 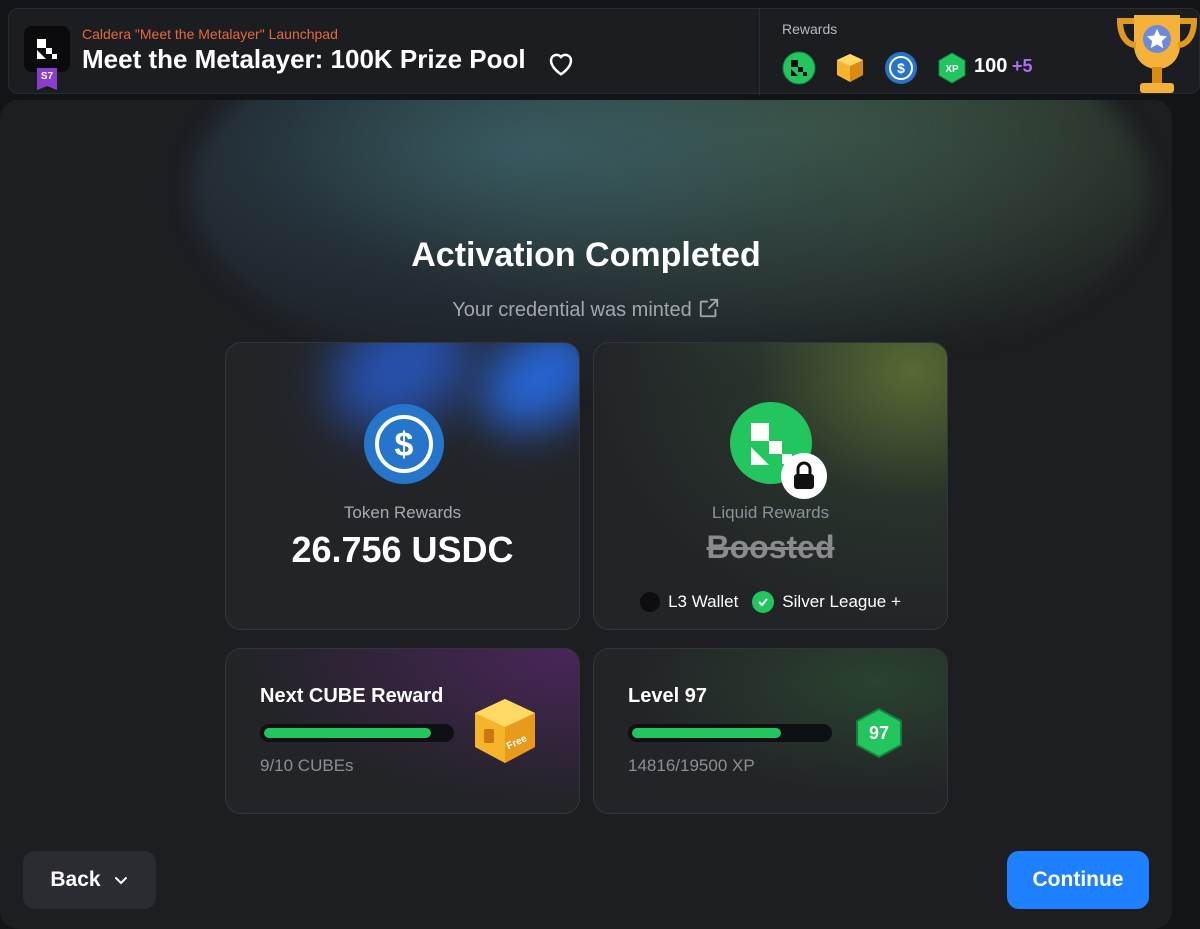 What do you see at coordinates (586, 255) in the screenshot?
I see `activation-title: Activation Completed` at bounding box center [586, 255].